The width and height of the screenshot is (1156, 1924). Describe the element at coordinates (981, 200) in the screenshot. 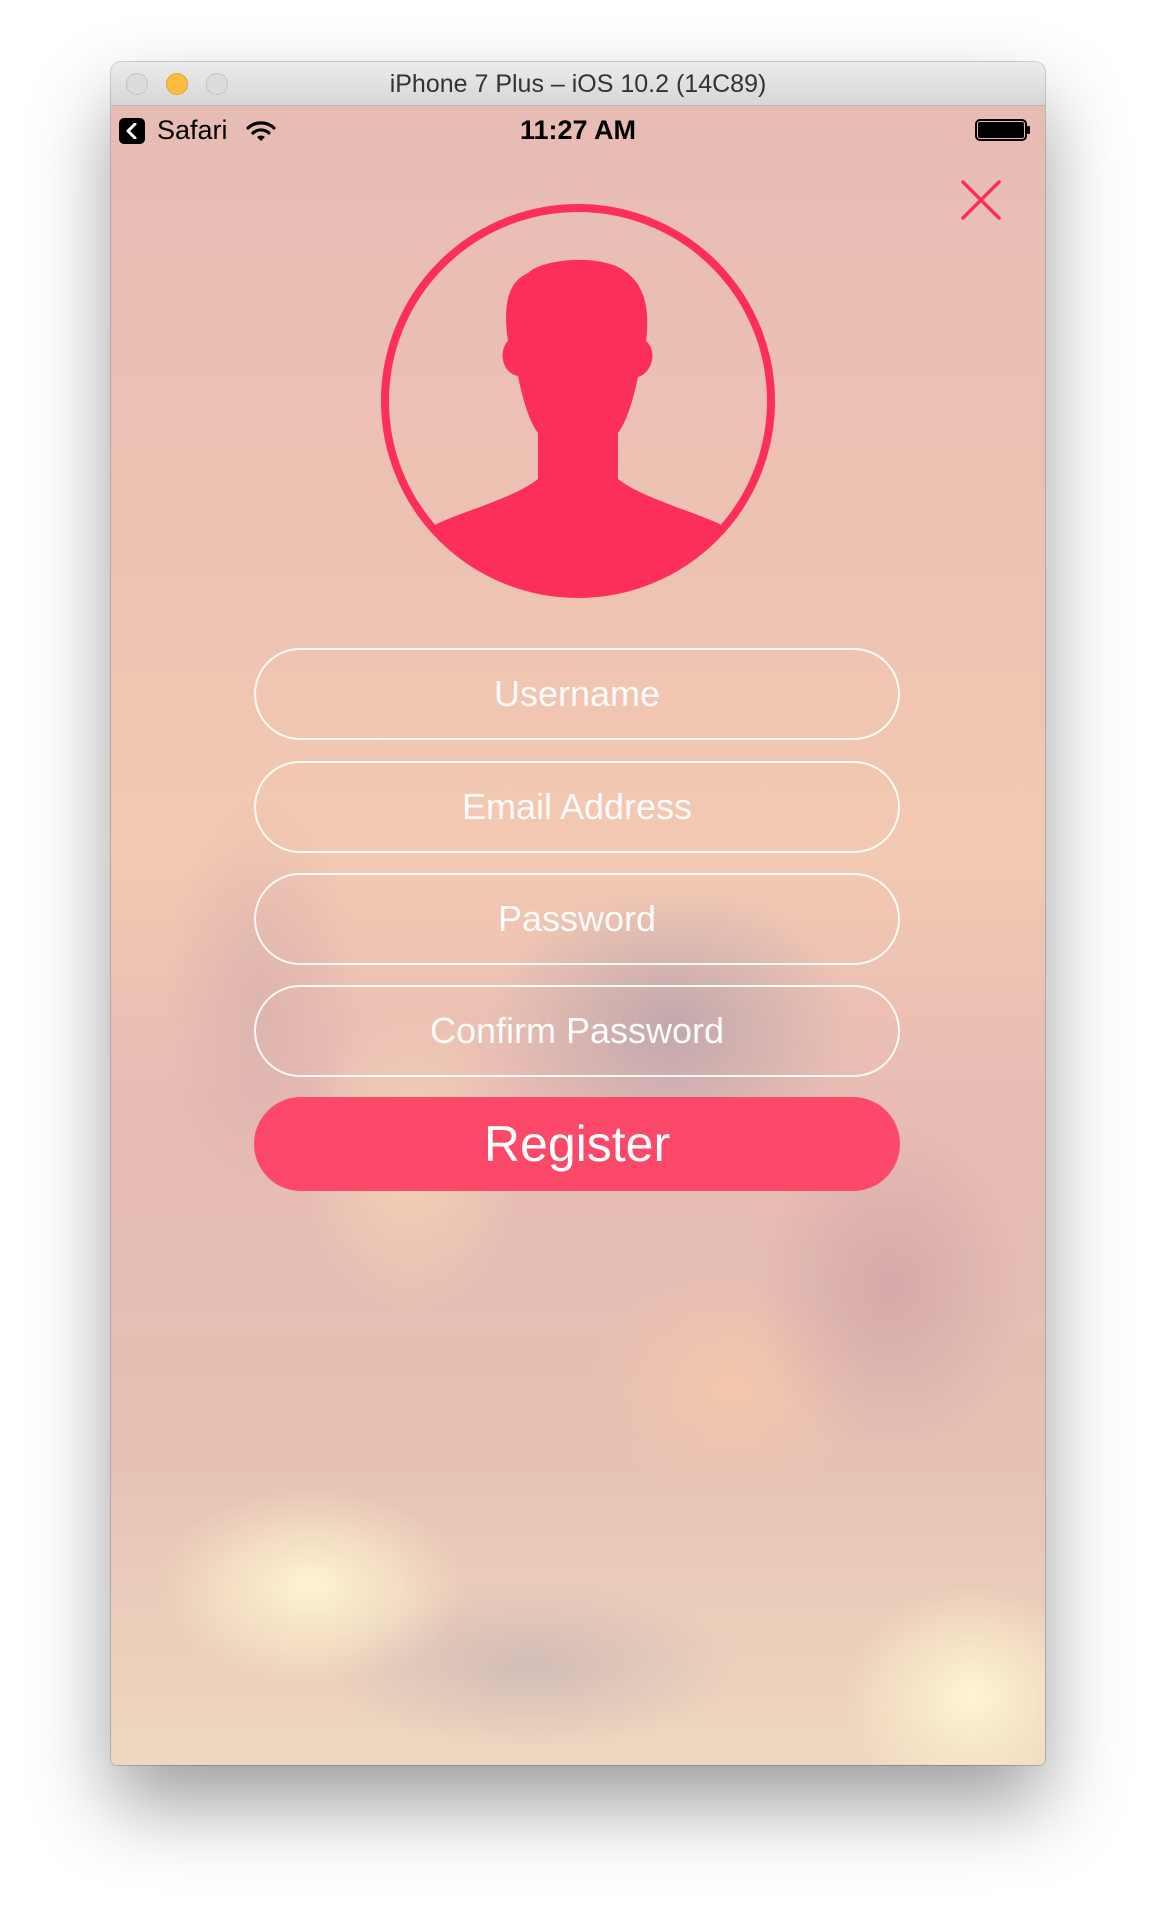

I see `close-icon` at that location.